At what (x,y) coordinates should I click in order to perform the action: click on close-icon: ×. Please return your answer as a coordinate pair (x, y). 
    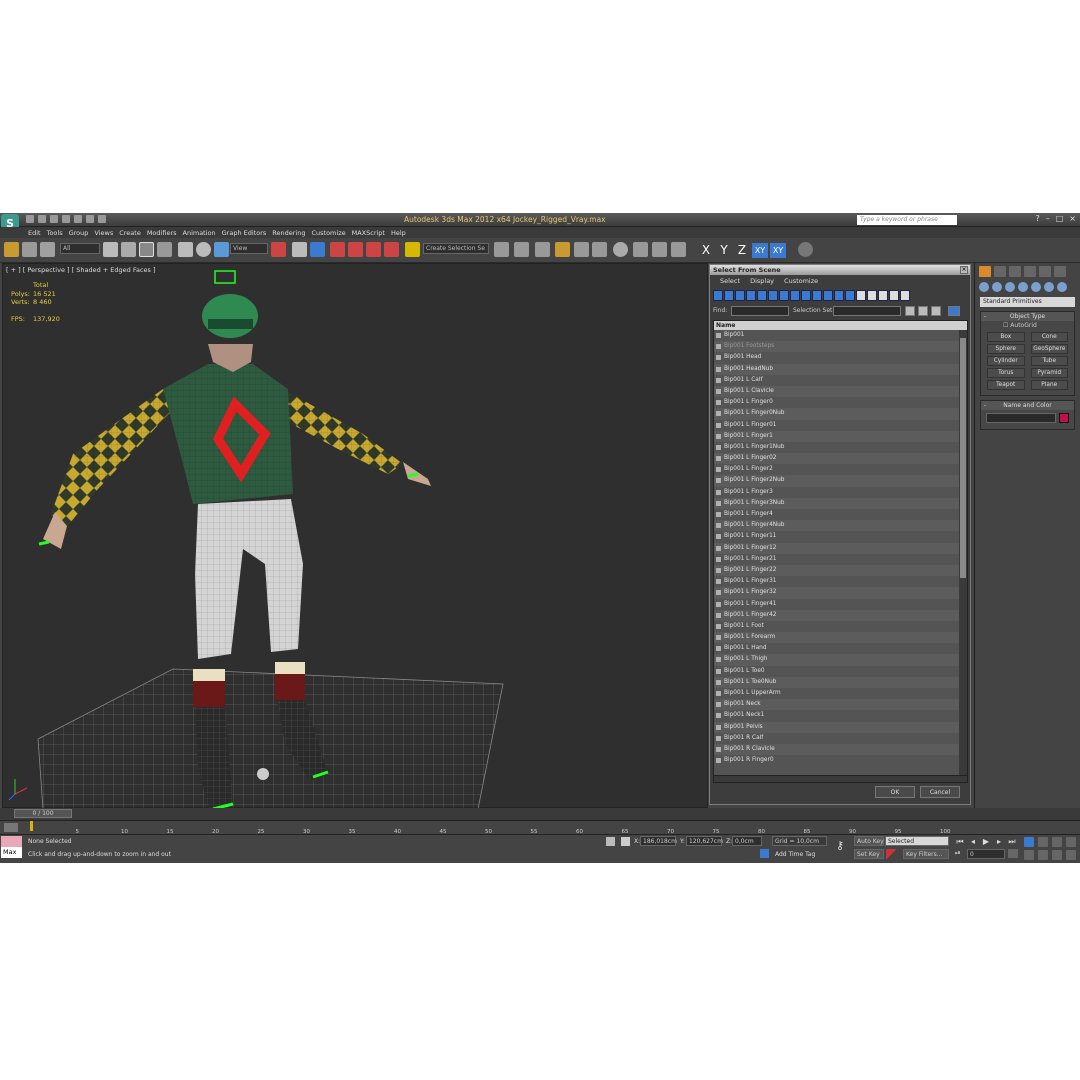
    Looking at the image, I should click on (1072, 218).